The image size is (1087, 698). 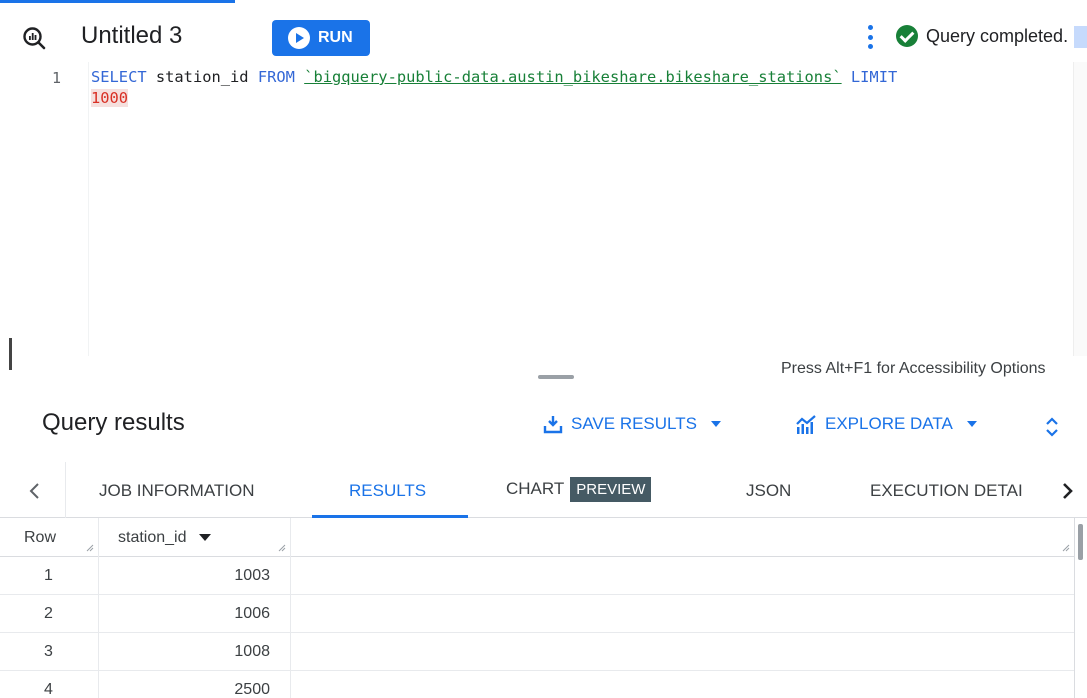 I want to click on more-vert-icon, so click(x=870, y=37).